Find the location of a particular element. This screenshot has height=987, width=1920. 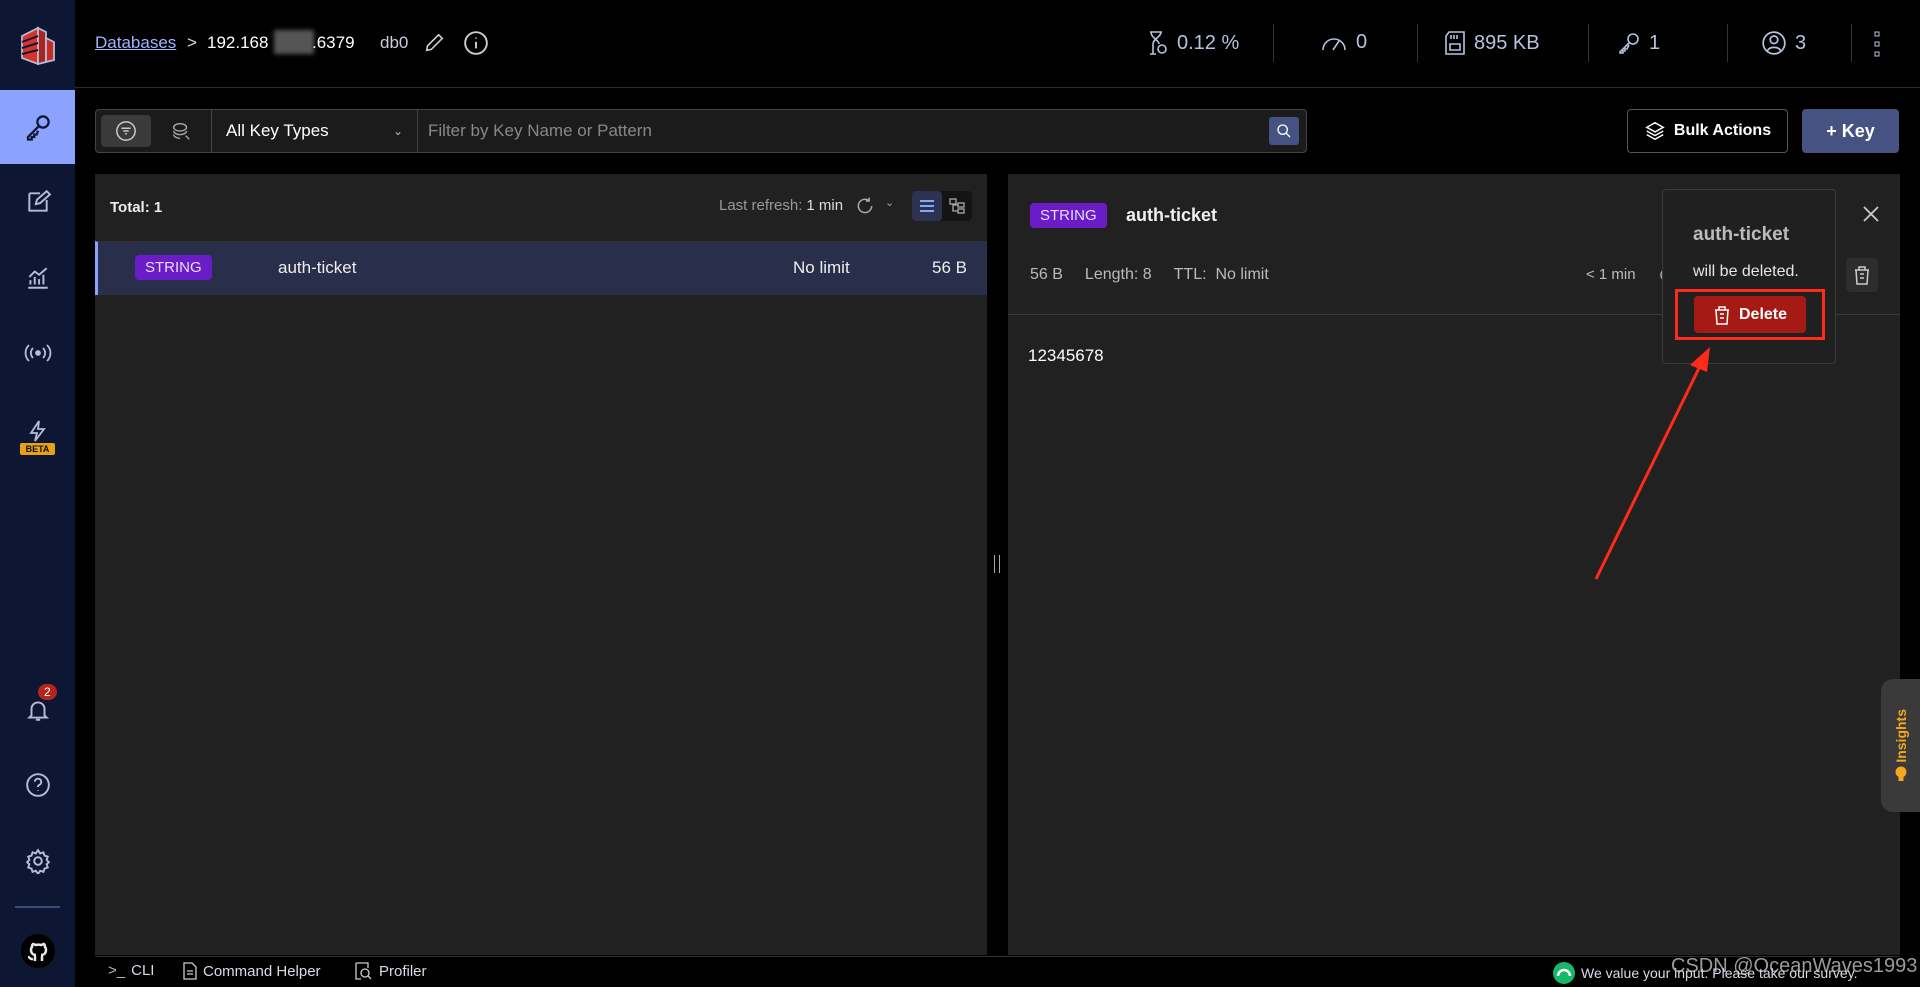

db-index: db0 is located at coordinates (394, 42).